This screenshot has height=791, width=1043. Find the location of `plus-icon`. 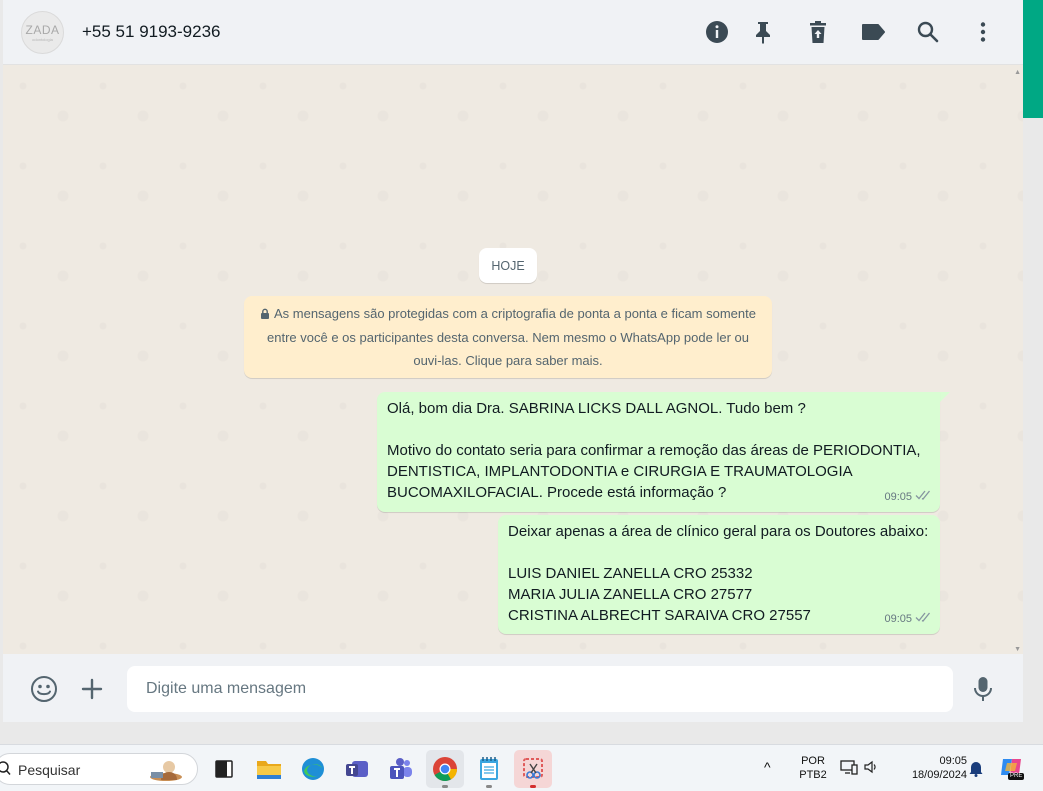

plus-icon is located at coordinates (92, 689).